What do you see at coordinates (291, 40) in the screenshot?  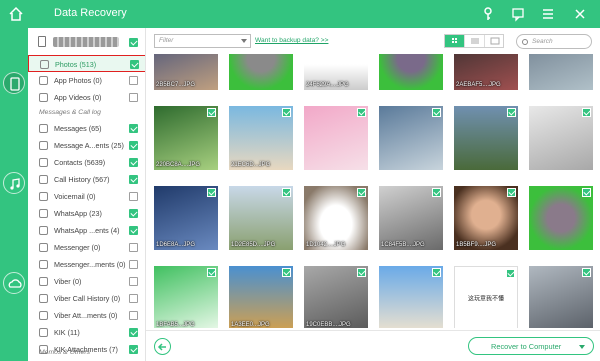 I see `backup-link: Want to backup data? >>` at bounding box center [291, 40].